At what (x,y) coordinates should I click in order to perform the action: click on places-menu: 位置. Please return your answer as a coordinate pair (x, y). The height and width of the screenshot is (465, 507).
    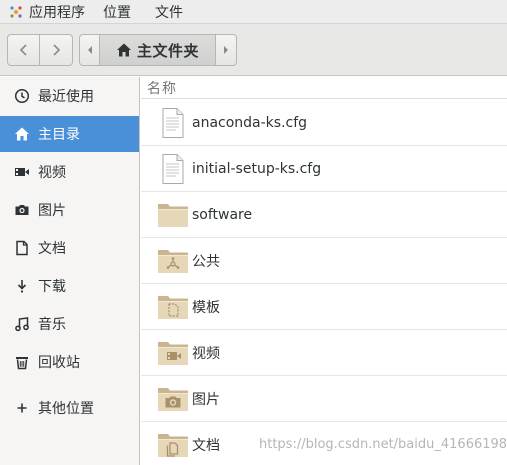
    Looking at the image, I should click on (127, 12).